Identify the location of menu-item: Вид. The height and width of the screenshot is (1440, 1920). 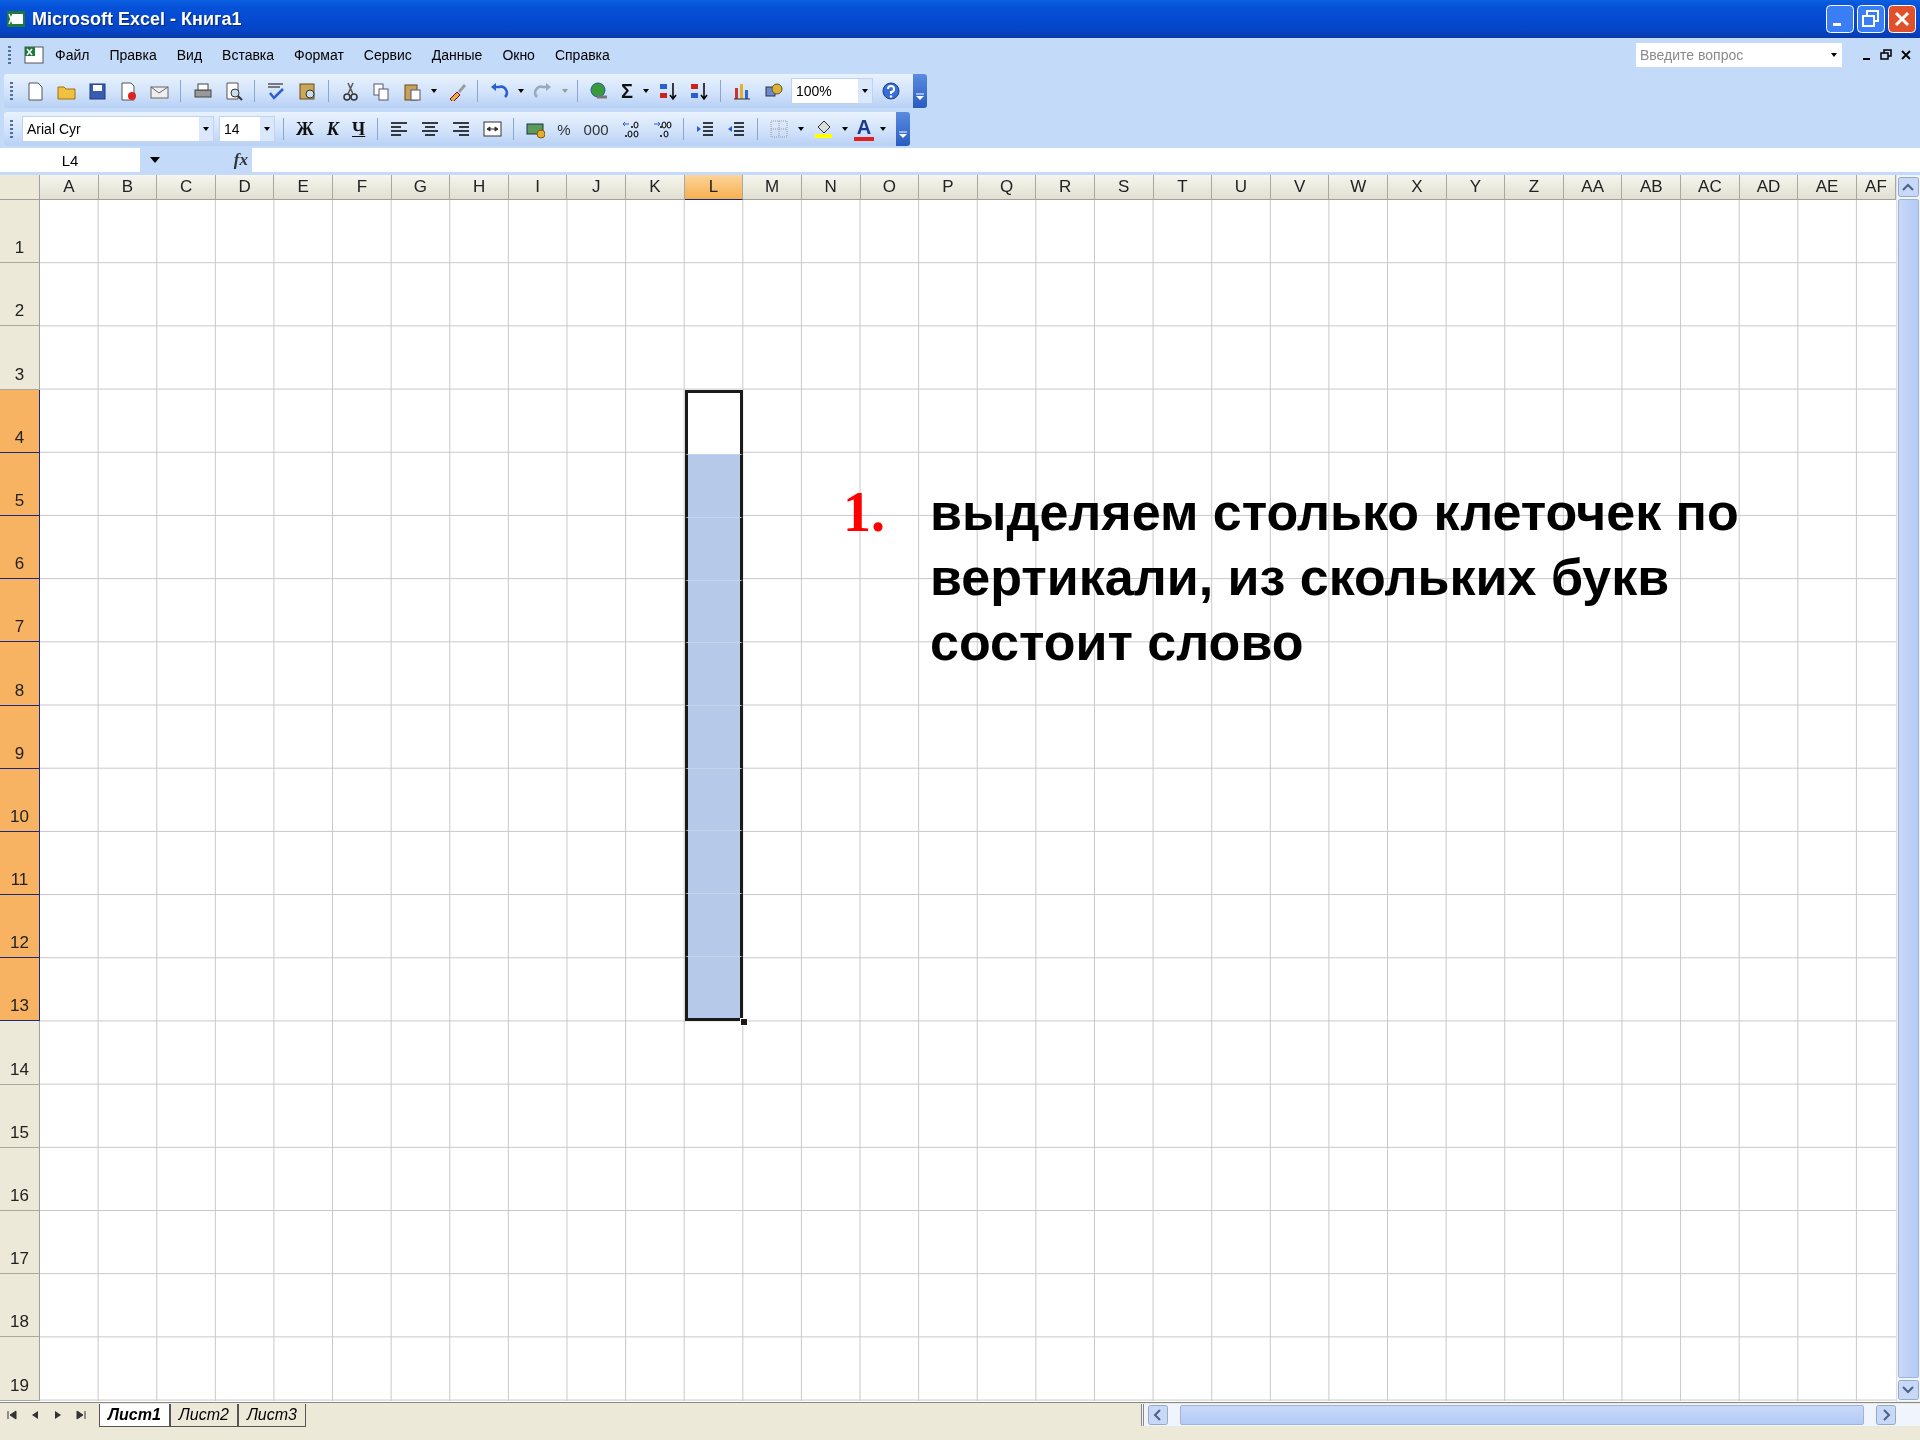
(189, 55).